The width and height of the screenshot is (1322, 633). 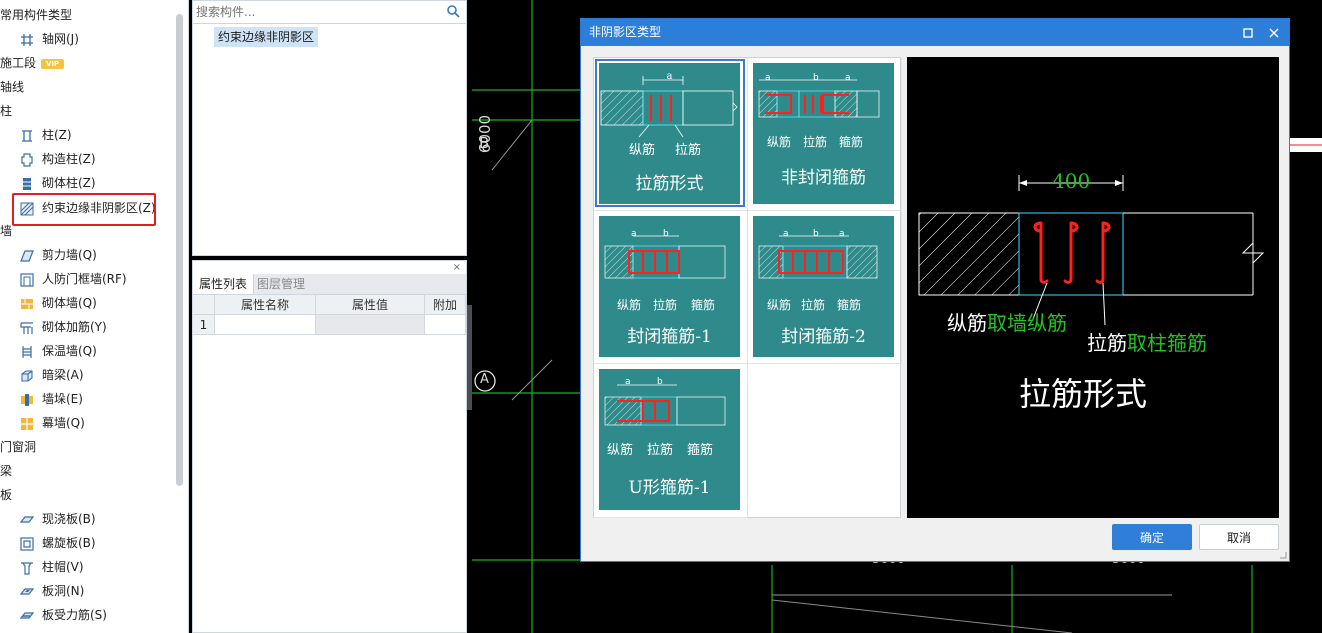 What do you see at coordinates (224, 284) in the screenshot?
I see `tab-property-list: 属性列表` at bounding box center [224, 284].